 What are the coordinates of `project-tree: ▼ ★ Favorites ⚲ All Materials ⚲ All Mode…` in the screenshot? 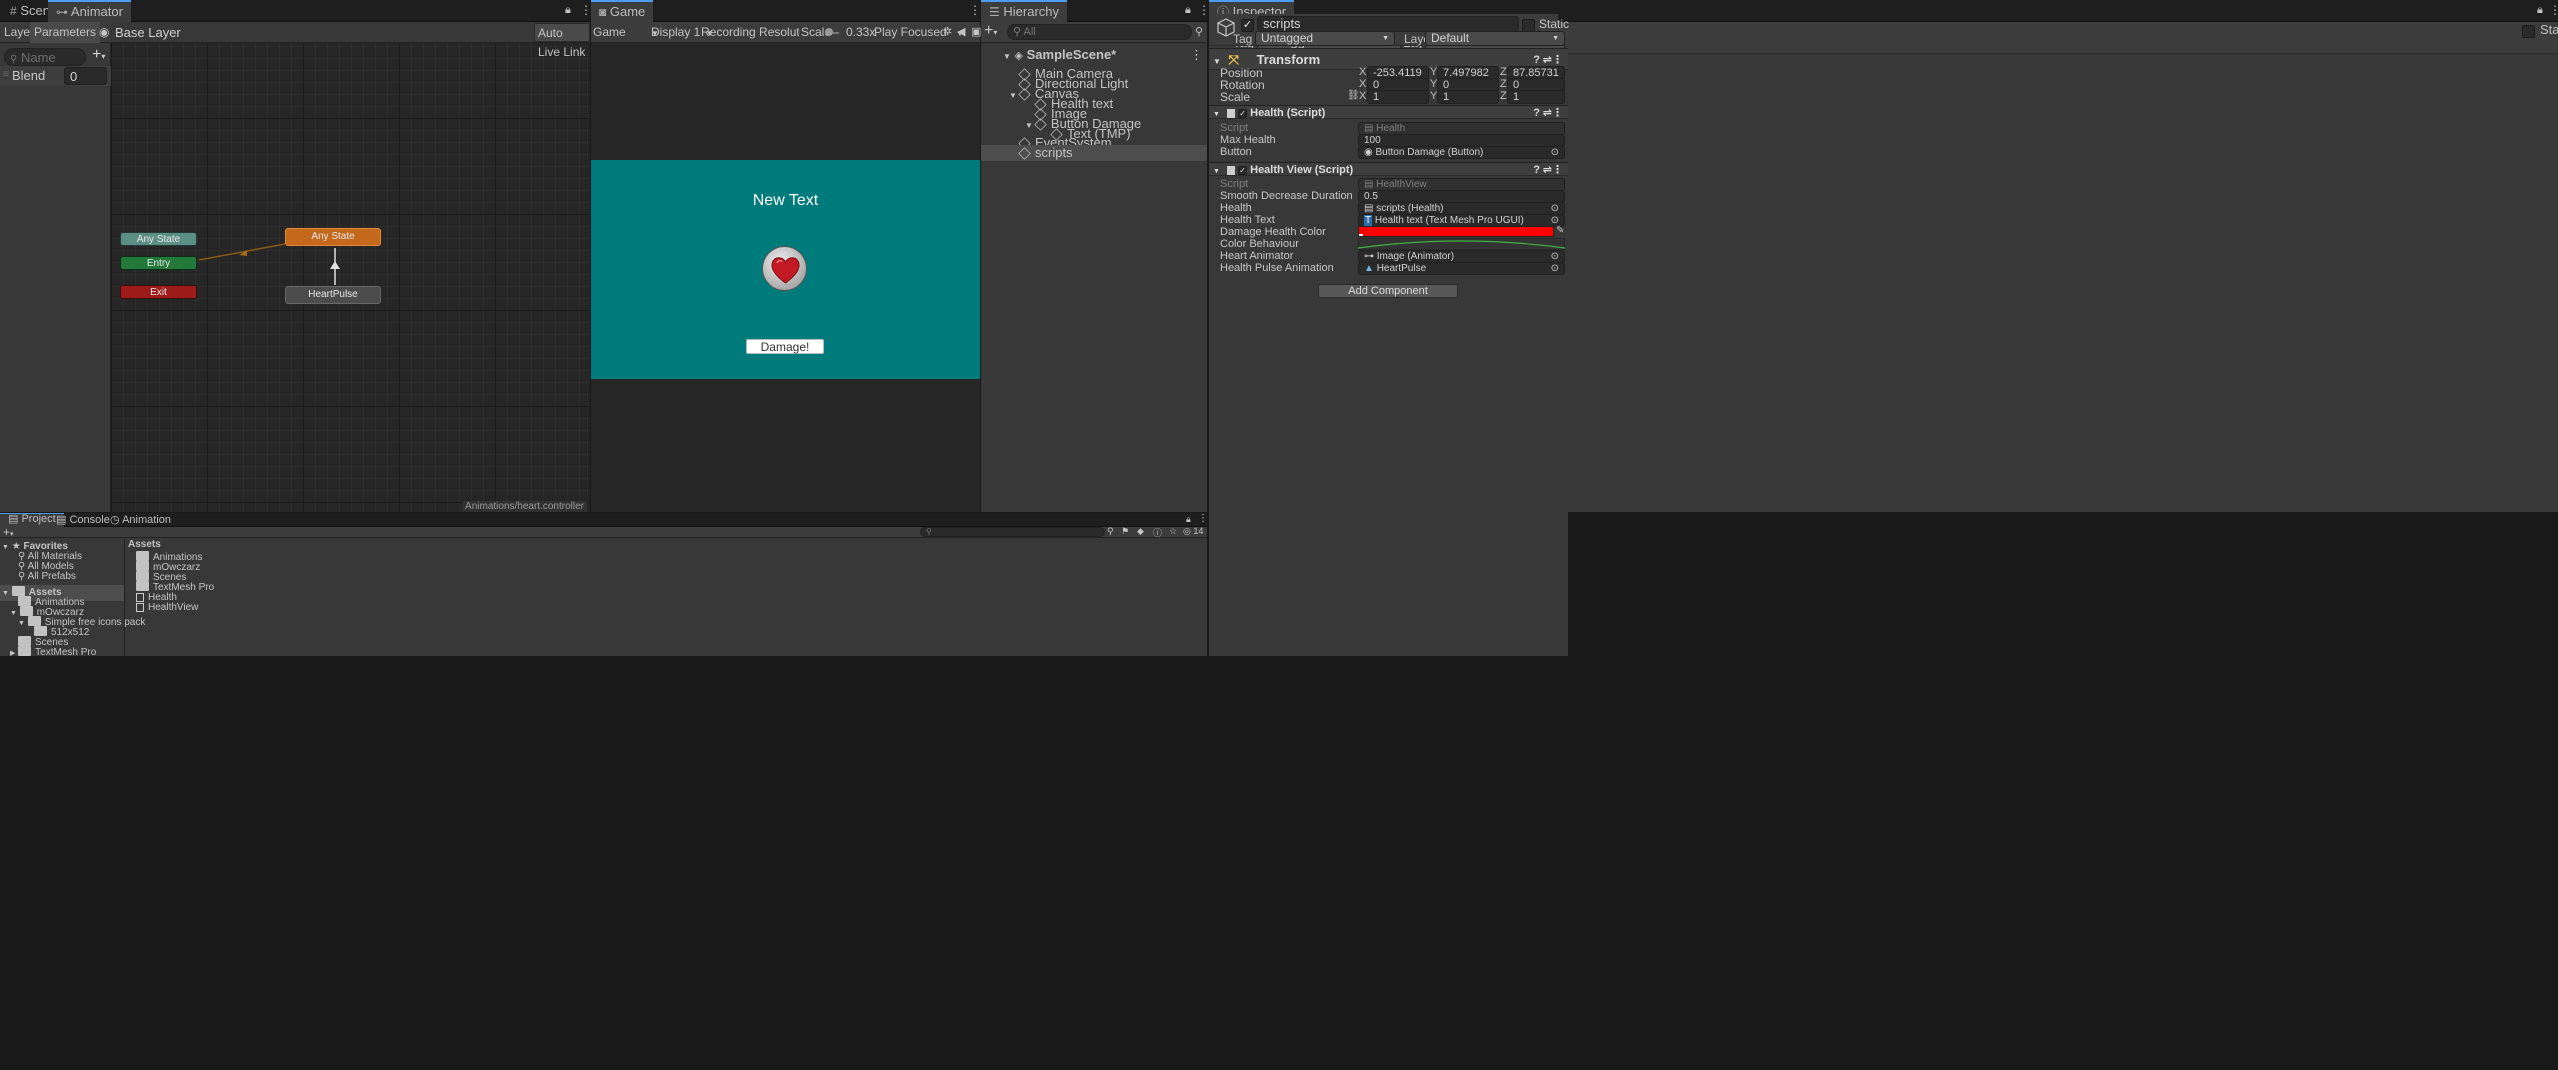 It's located at (72, 598).